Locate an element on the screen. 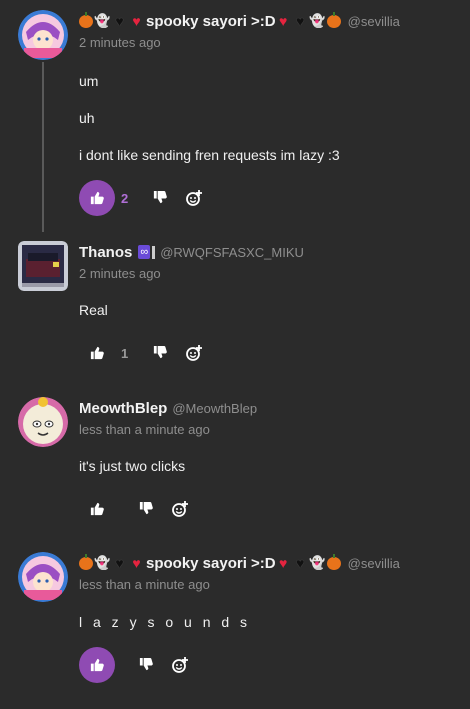 The image size is (470, 709). author-name: Thanos is located at coordinates (105, 252).